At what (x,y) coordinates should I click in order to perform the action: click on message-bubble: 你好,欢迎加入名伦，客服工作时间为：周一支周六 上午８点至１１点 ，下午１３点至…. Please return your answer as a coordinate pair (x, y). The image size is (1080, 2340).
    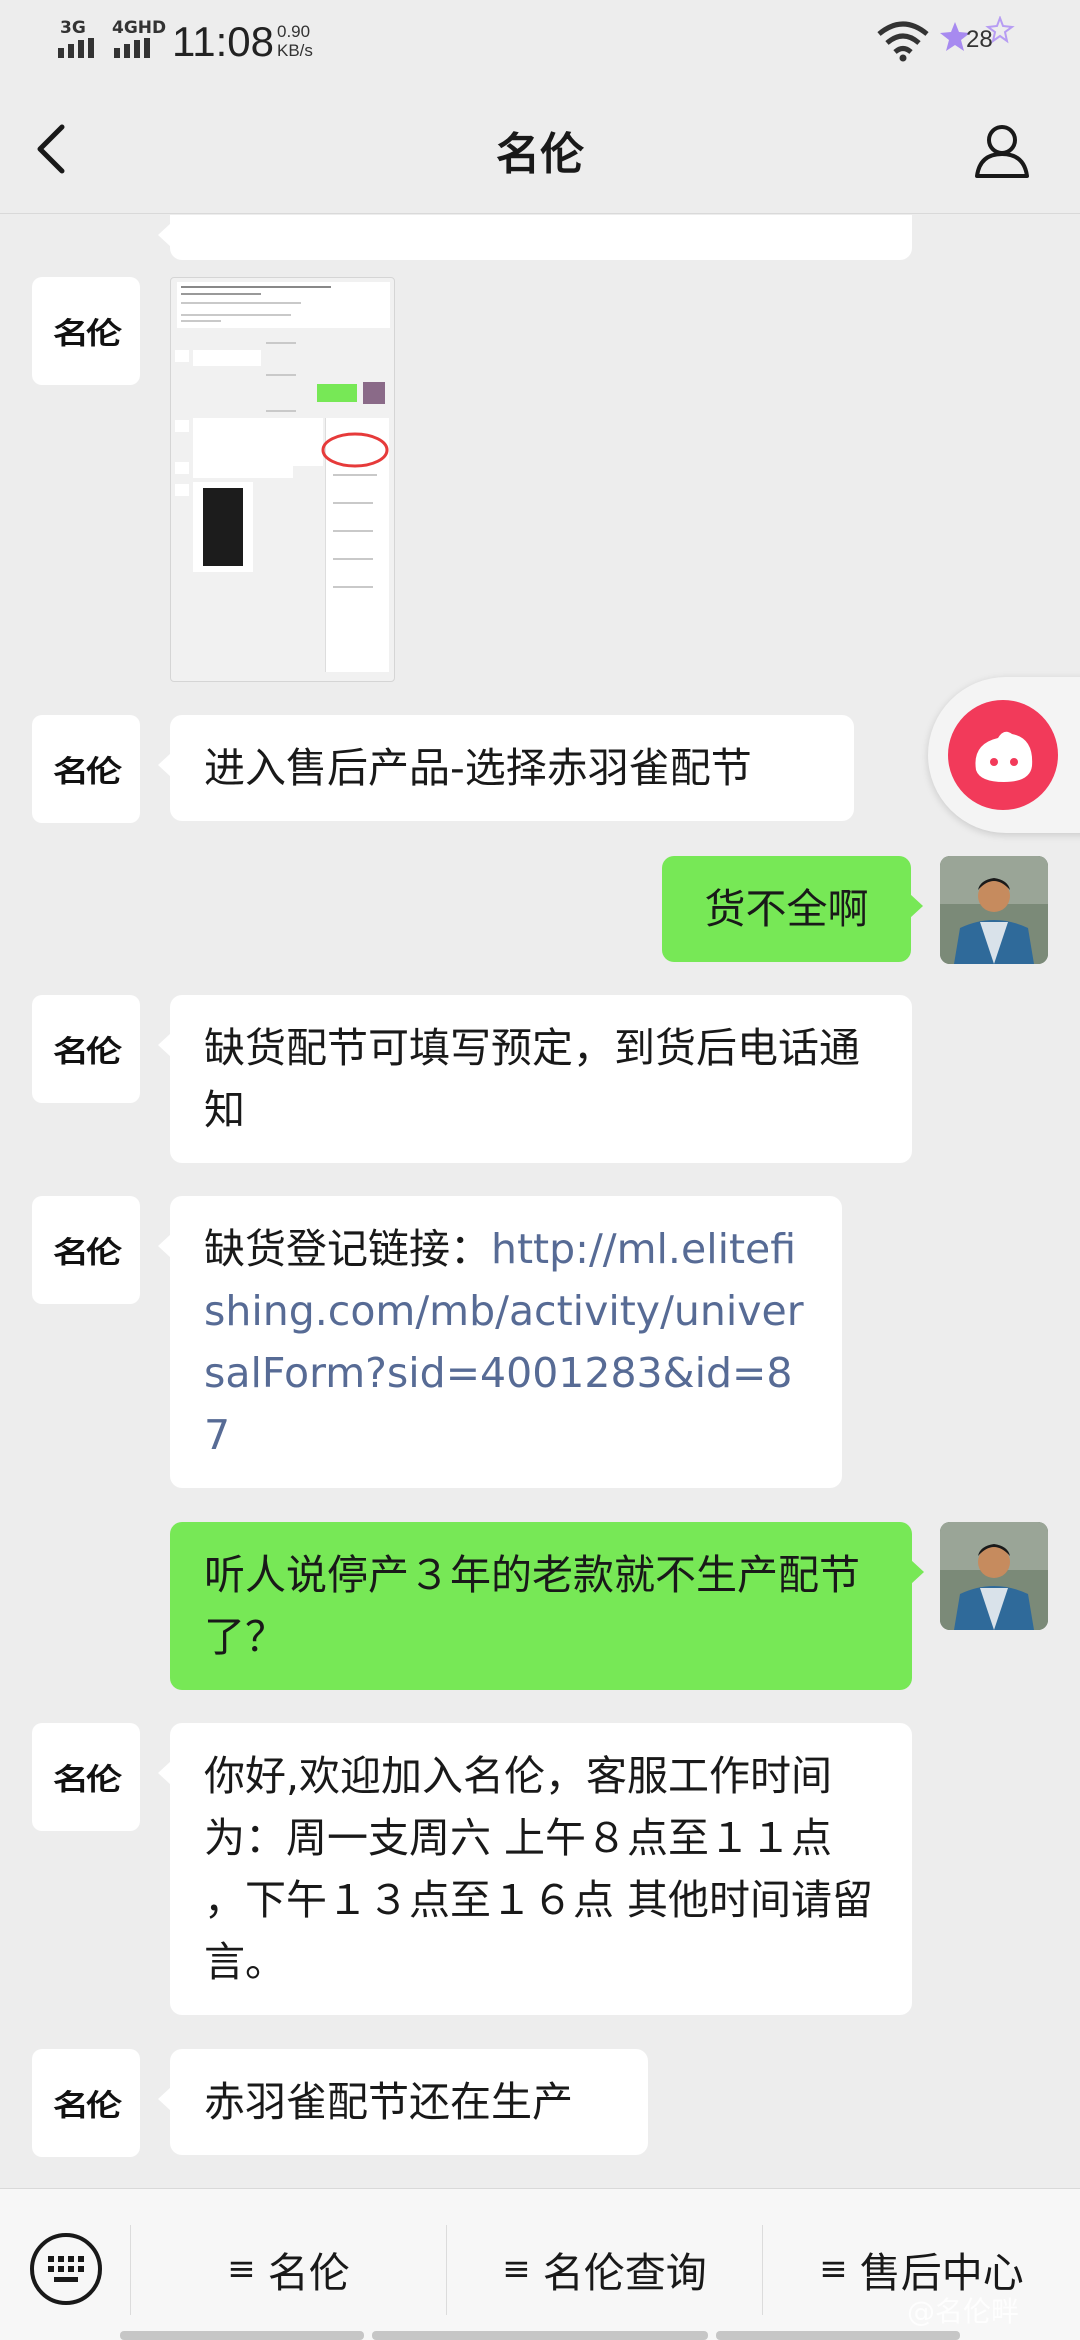
    Looking at the image, I should click on (535, 1869).